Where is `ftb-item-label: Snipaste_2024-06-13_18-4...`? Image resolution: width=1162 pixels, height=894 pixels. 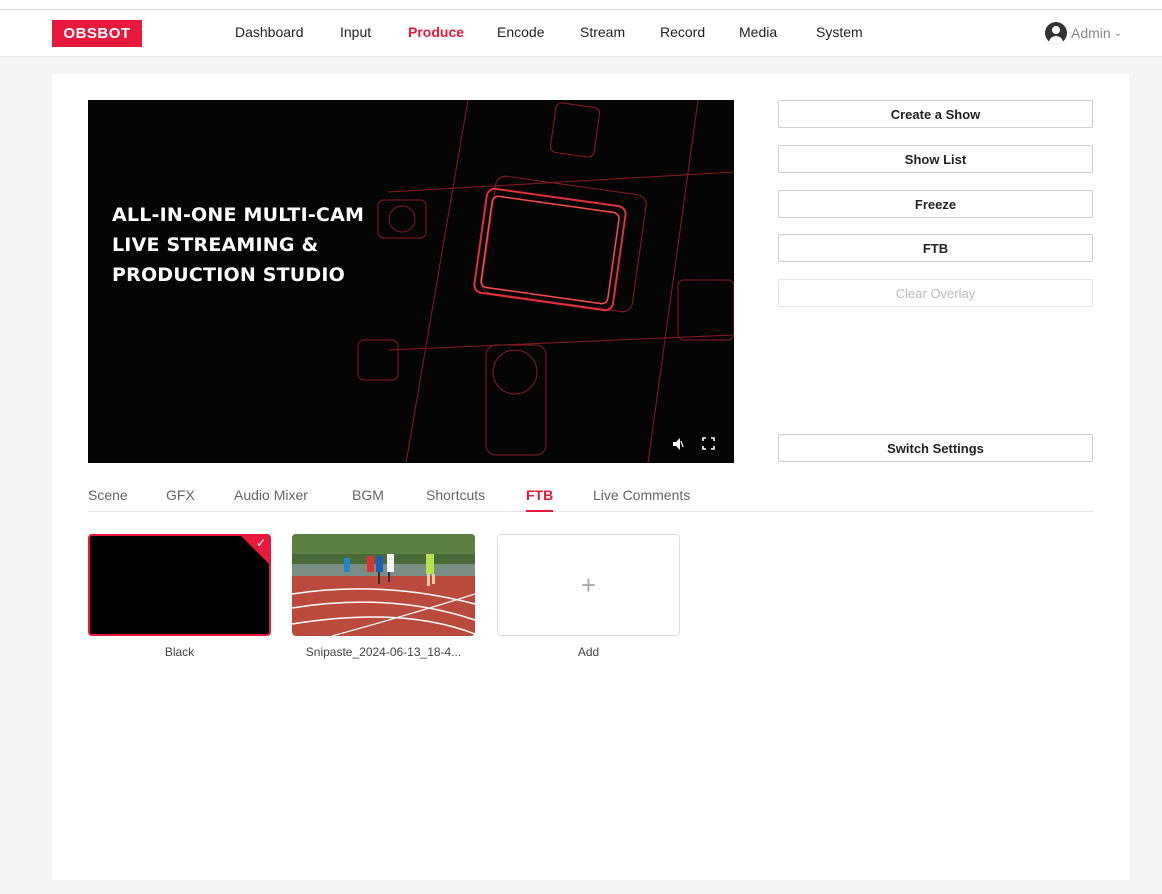
ftb-item-label: Snipaste_2024-06-13_18-4... is located at coordinates (383, 652).